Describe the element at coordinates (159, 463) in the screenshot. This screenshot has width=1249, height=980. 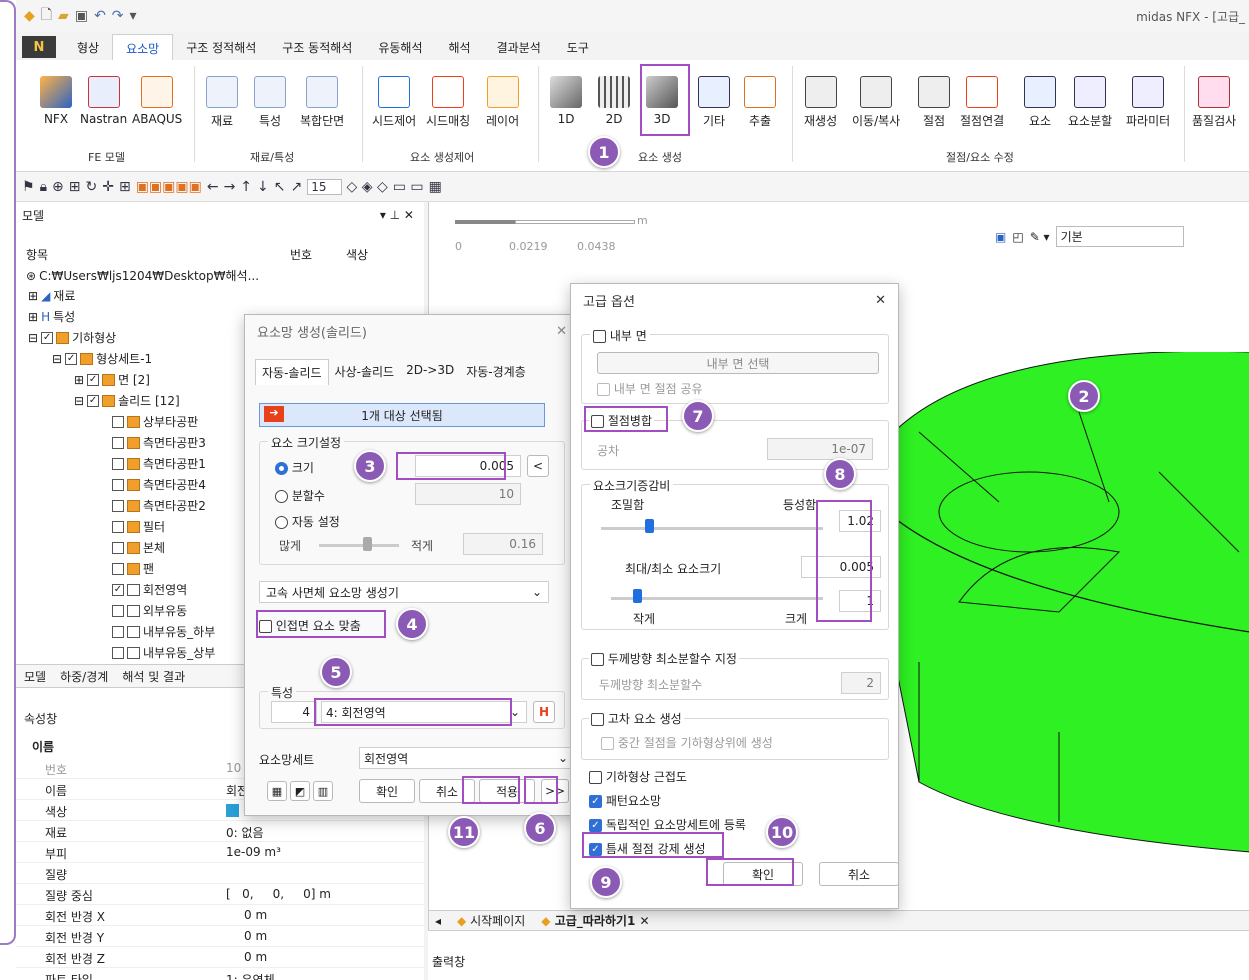
I see `tree-item: 측면타공판1` at that location.